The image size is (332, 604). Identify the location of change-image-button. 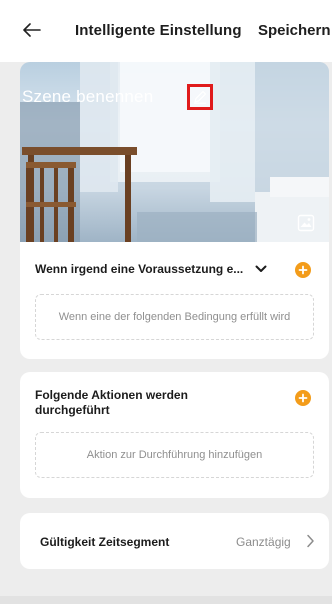
(306, 223).